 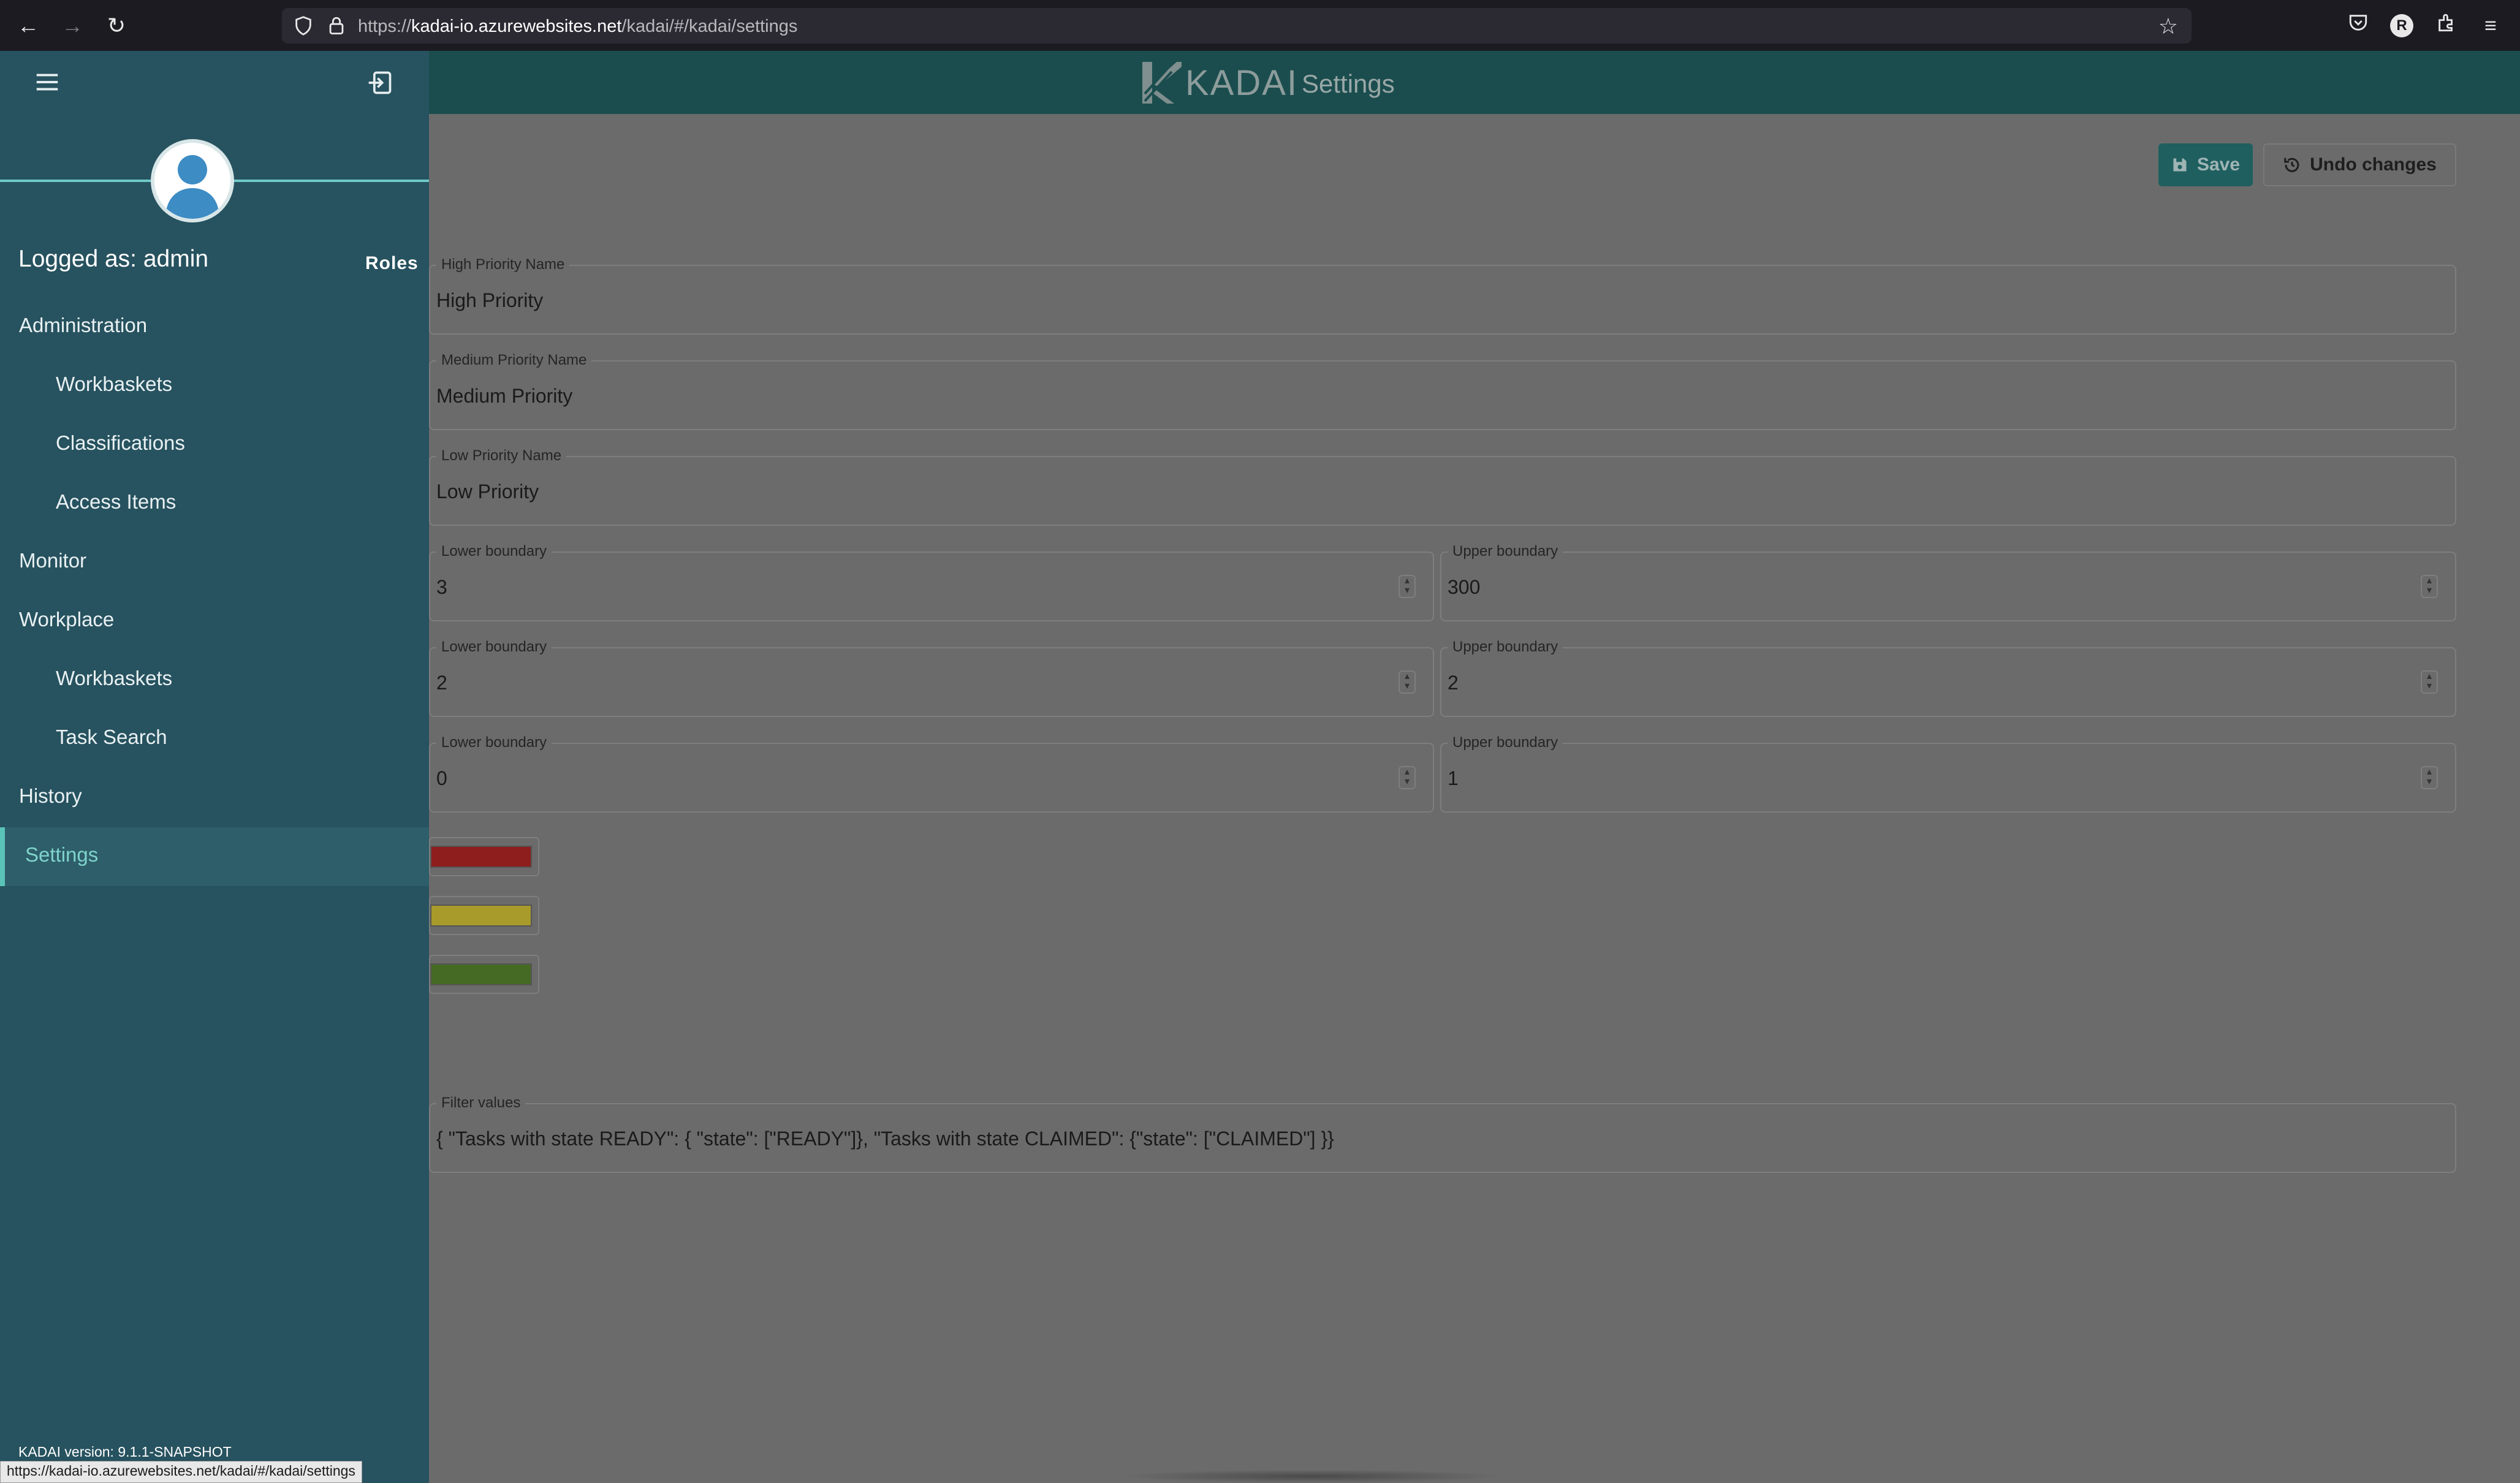 I want to click on hamburger-menu-icon, so click(x=47, y=86).